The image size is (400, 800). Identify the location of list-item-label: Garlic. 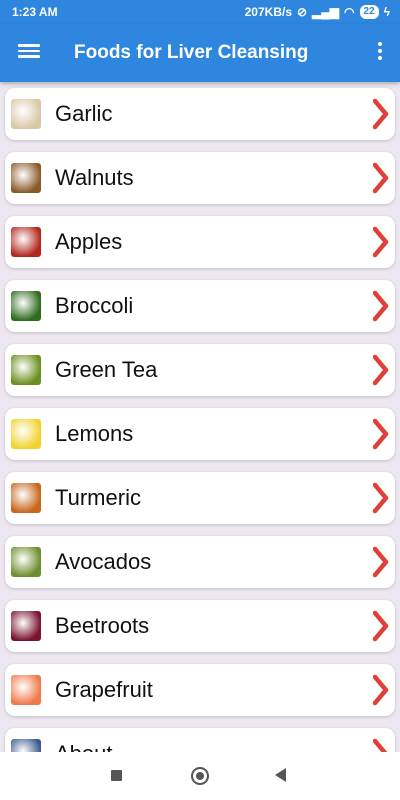
(84, 113).